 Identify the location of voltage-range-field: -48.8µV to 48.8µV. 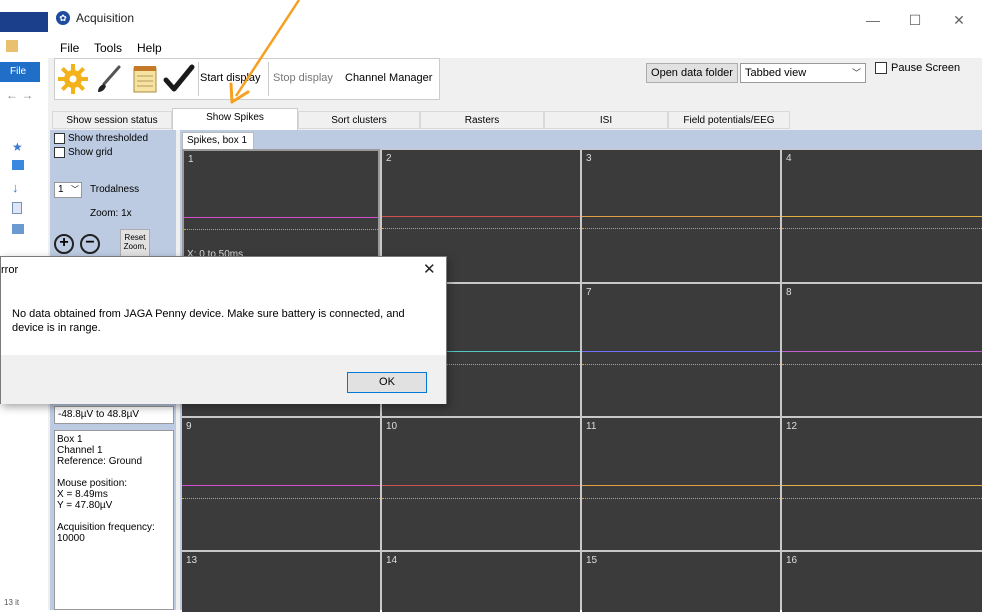
(114, 415).